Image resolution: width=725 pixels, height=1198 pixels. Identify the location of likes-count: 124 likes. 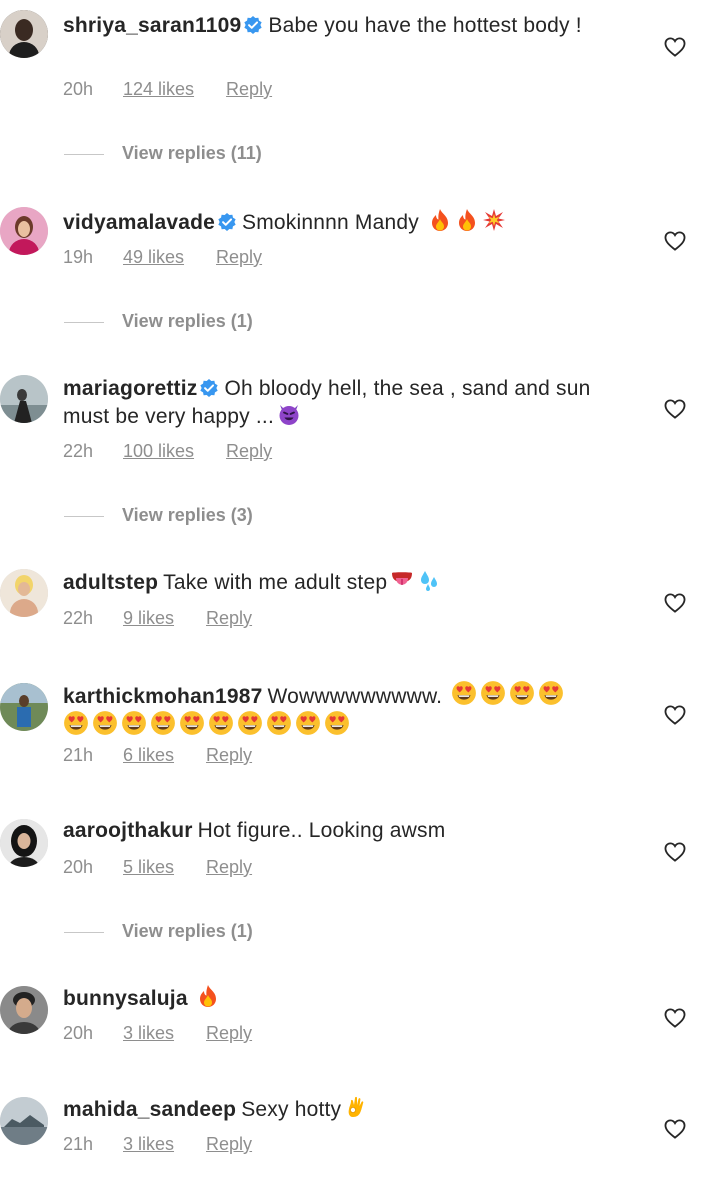
(158, 89).